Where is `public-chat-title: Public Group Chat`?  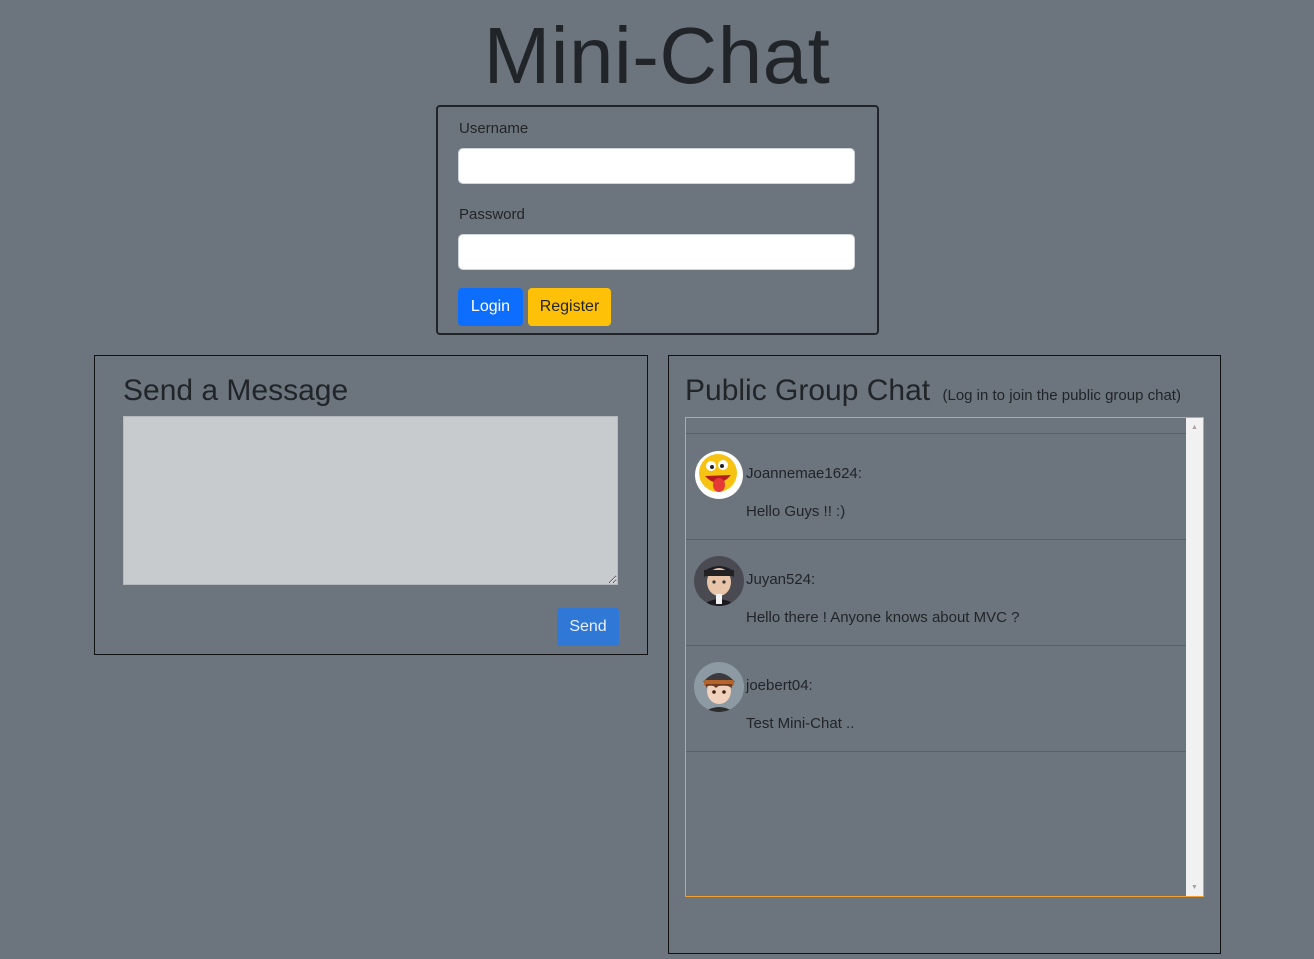
public-chat-title: Public Group Chat is located at coordinates (808, 390).